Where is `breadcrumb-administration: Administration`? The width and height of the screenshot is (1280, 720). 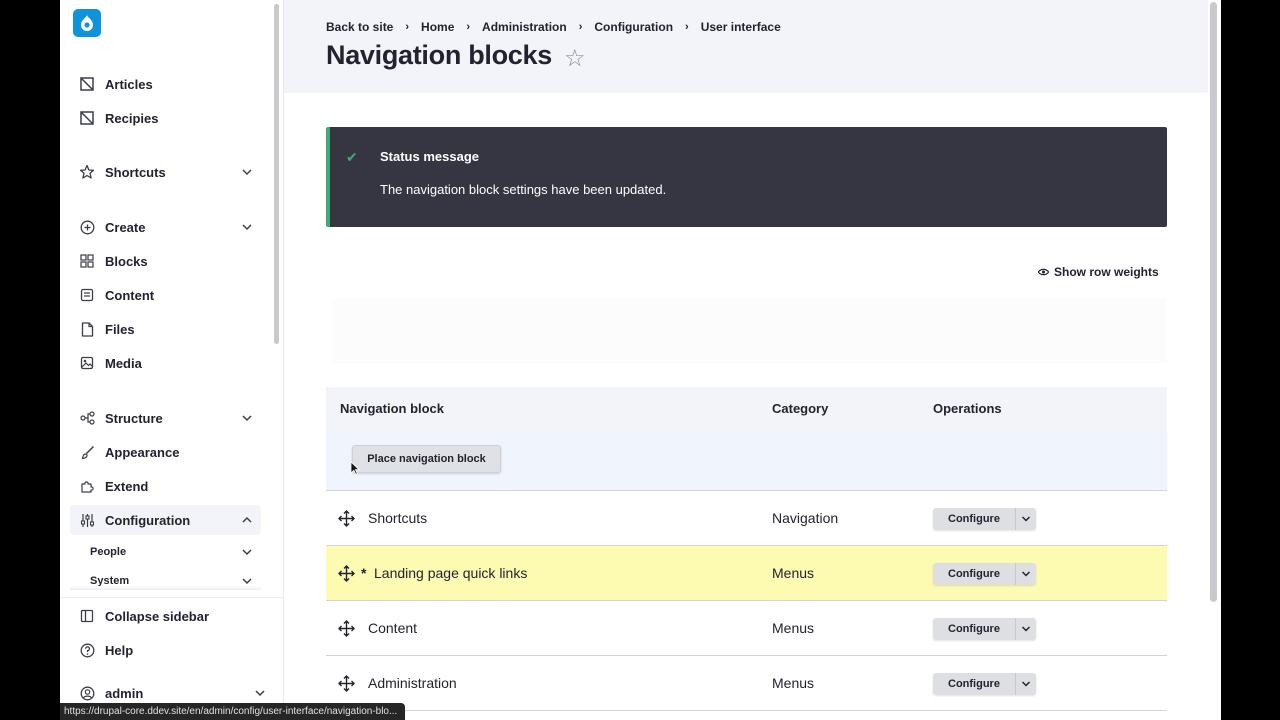
breadcrumb-administration: Administration is located at coordinates (524, 27).